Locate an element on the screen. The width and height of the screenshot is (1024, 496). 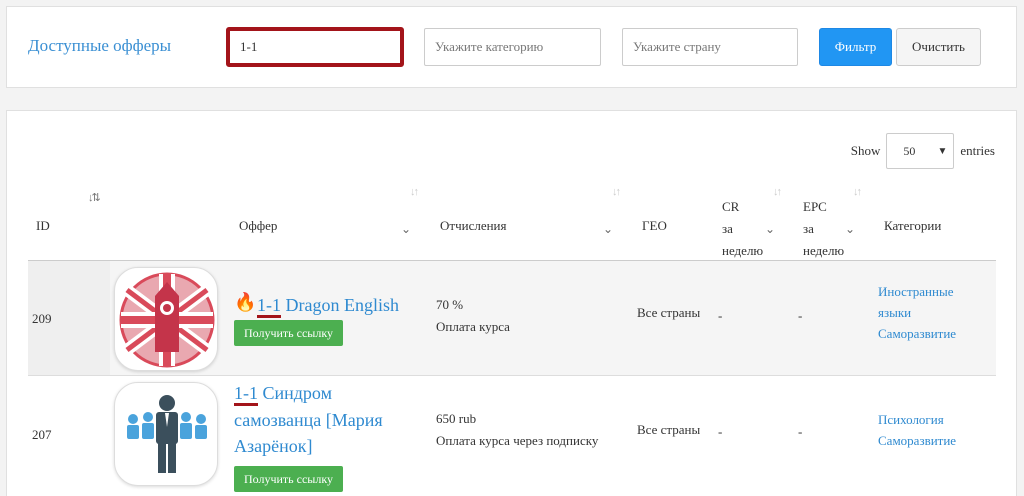
search-field-wrapper is located at coordinates (315, 47).